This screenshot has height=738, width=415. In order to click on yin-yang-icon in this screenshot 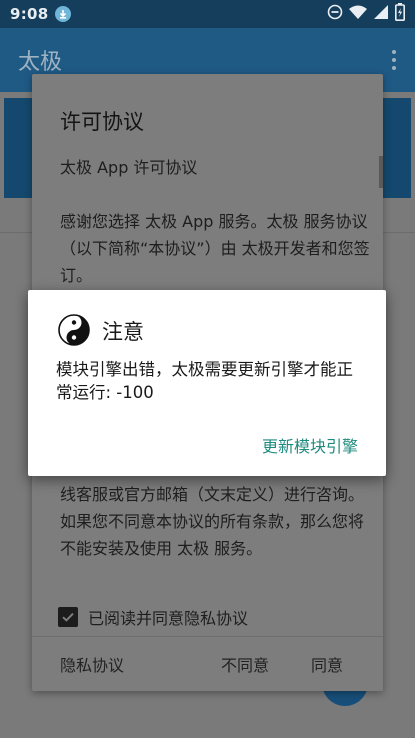, I will do `click(74, 330)`.